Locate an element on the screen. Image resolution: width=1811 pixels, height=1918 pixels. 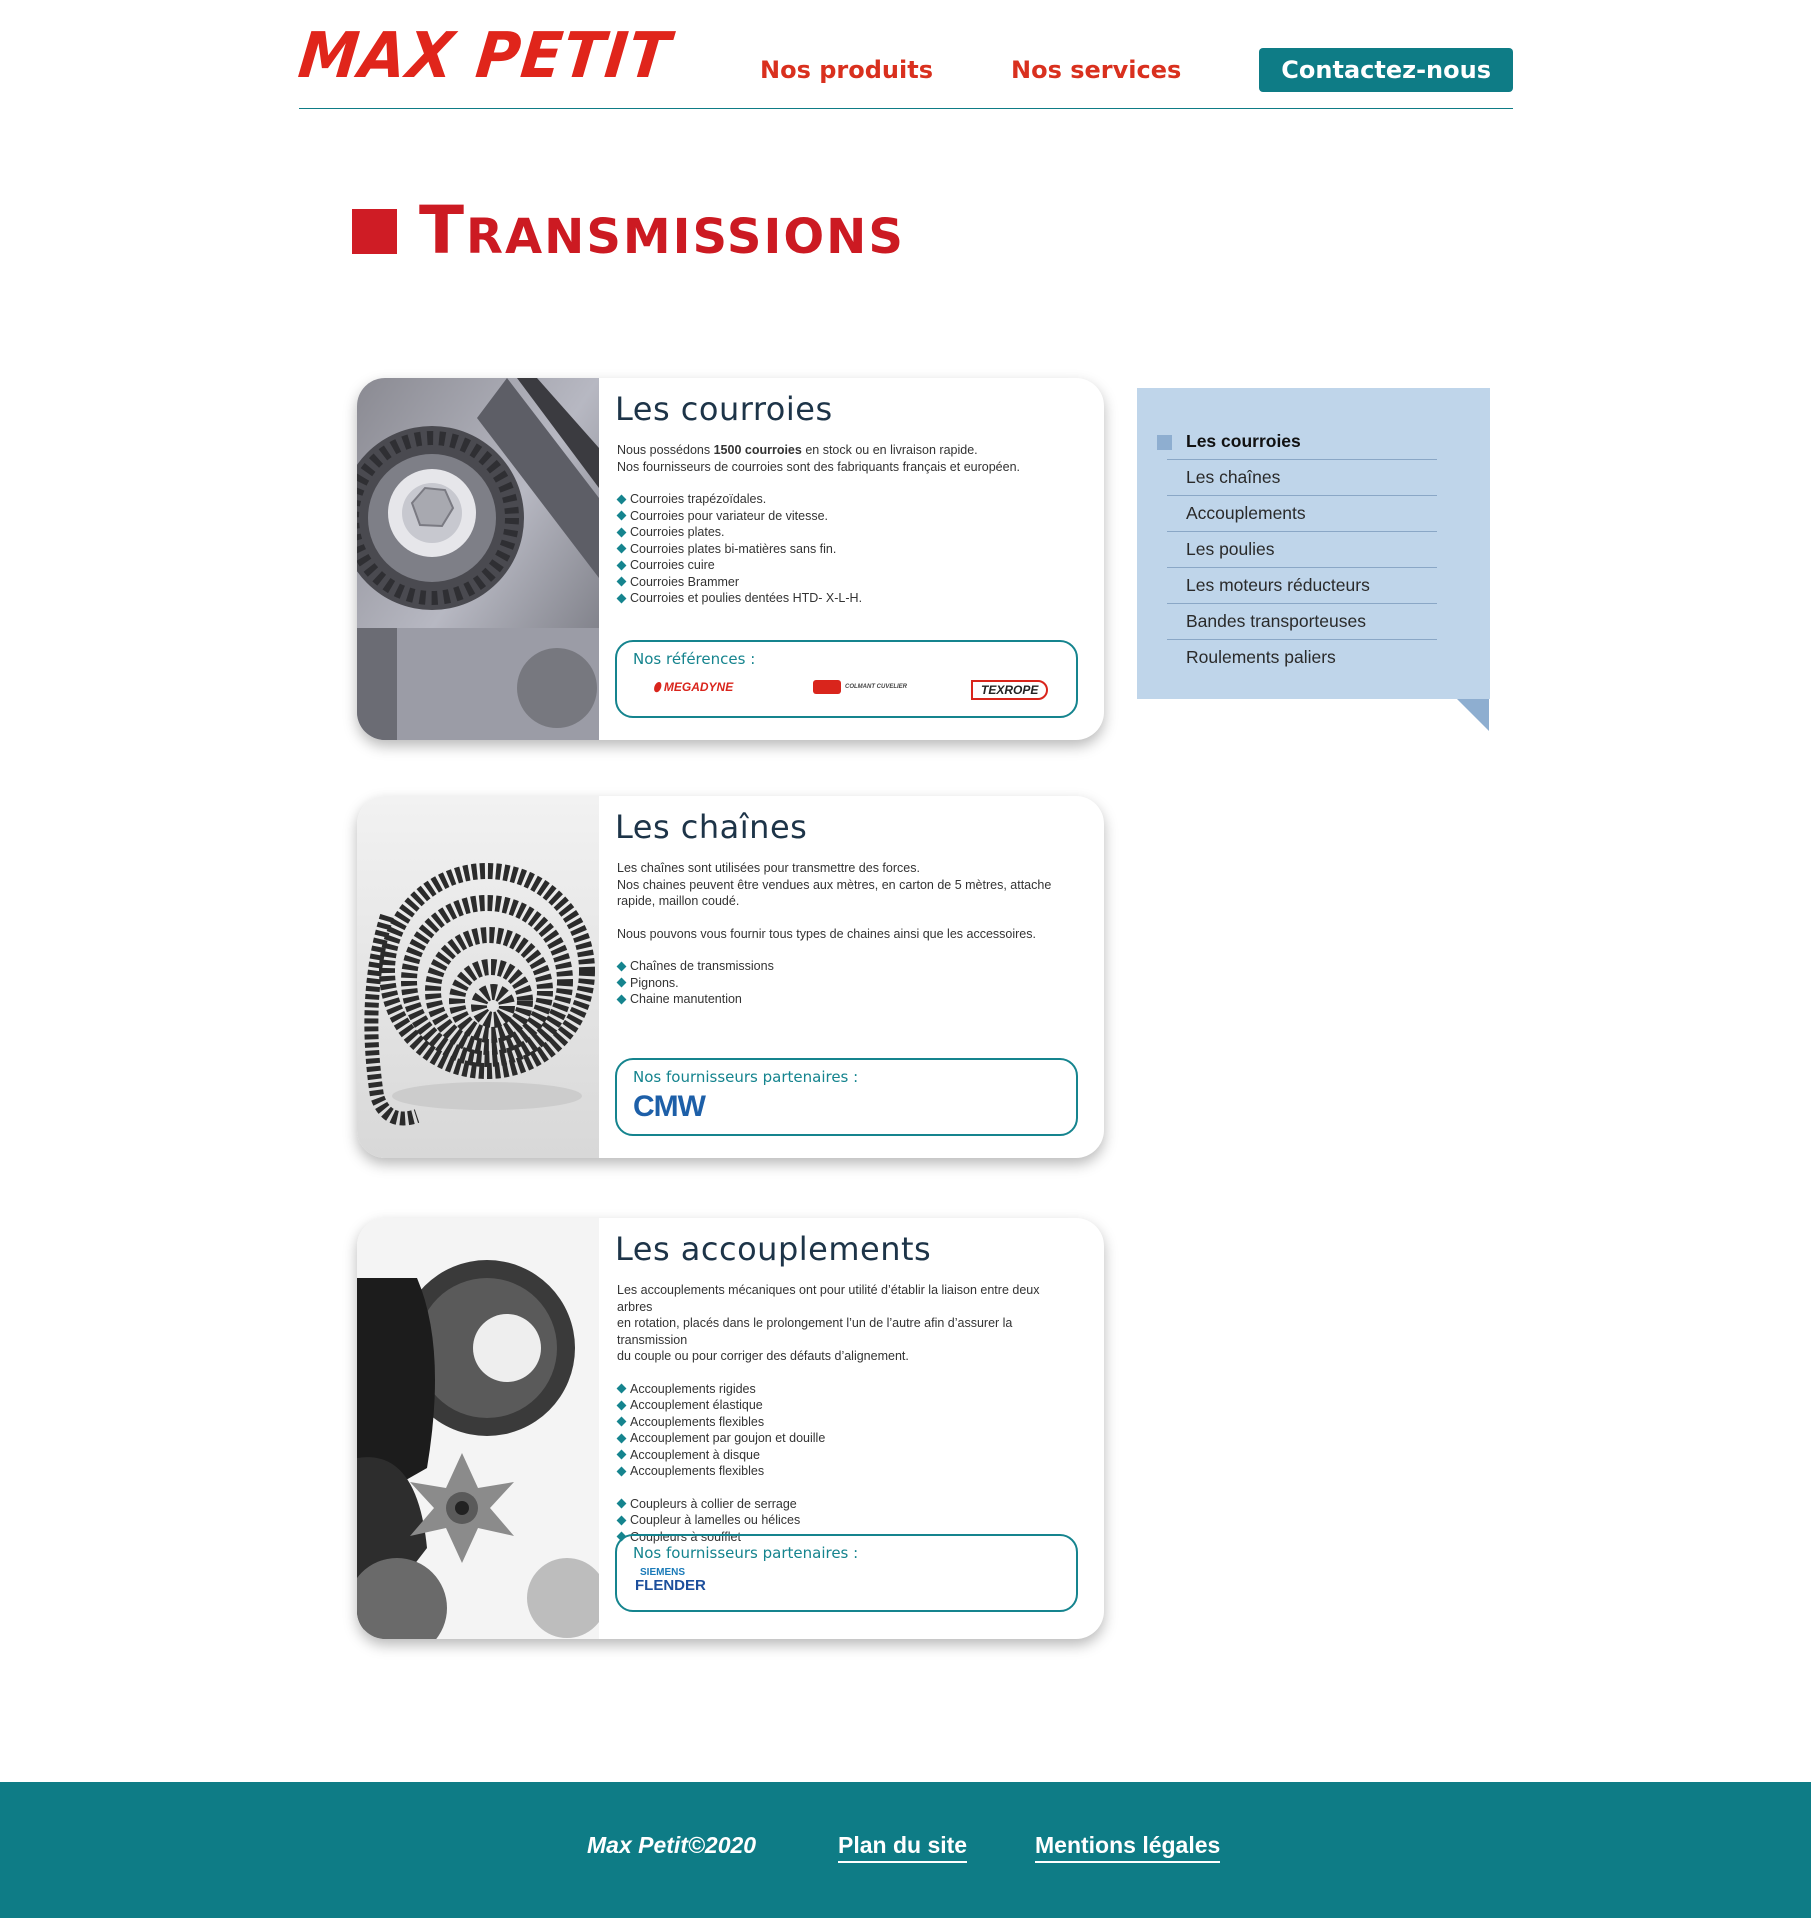
intro-text: Nous possédons is located at coordinates (665, 450).